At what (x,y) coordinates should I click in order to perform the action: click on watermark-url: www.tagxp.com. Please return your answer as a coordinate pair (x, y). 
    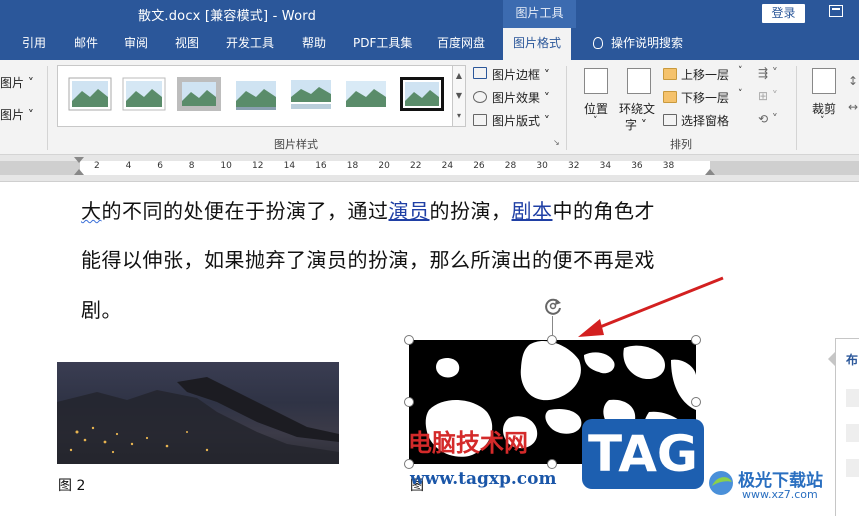
    Looking at the image, I should click on (483, 479).